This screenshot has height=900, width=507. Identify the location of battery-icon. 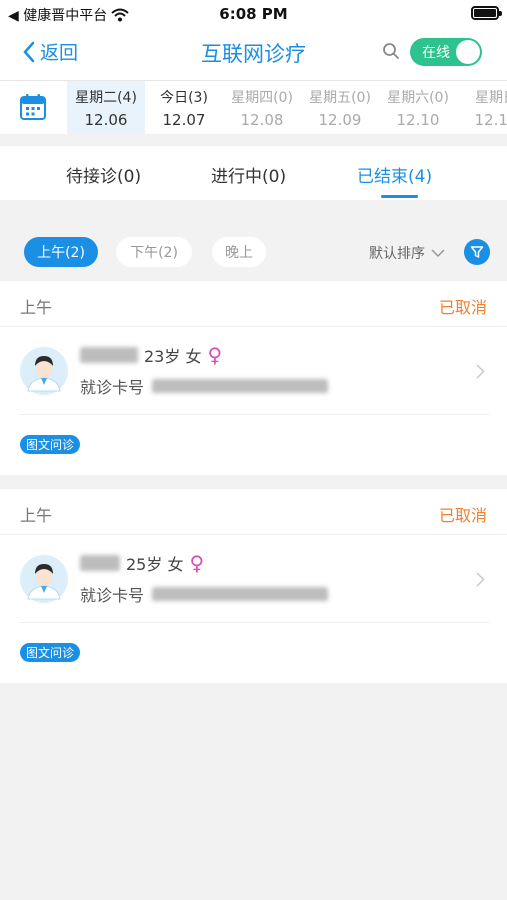
(486, 13).